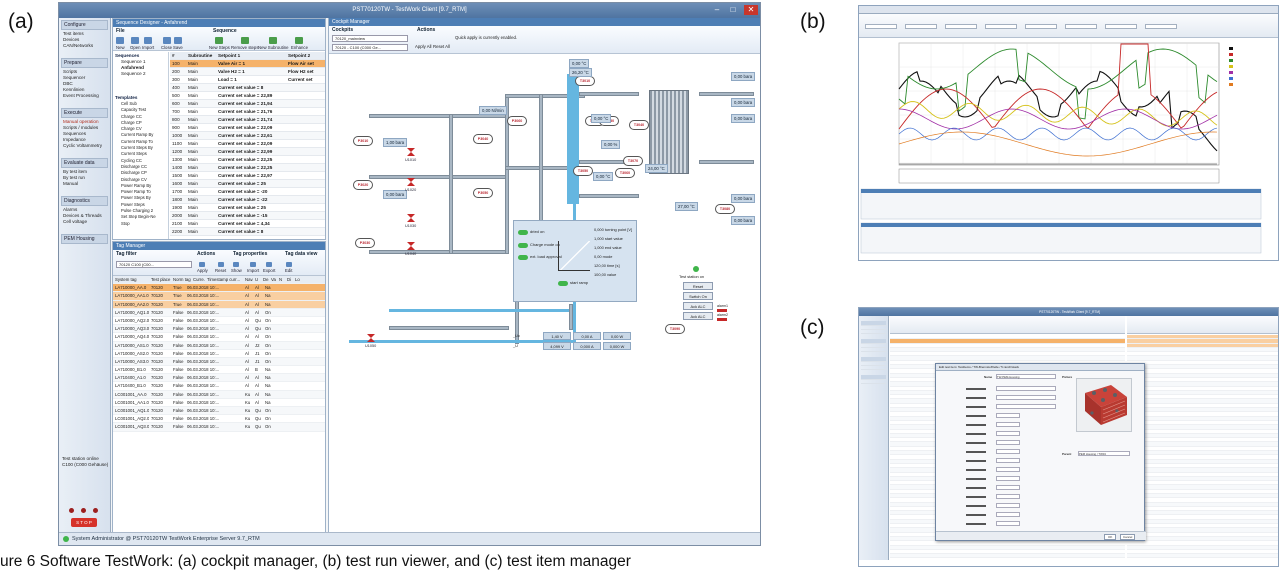  I want to click on item-row, so click(1007, 556).